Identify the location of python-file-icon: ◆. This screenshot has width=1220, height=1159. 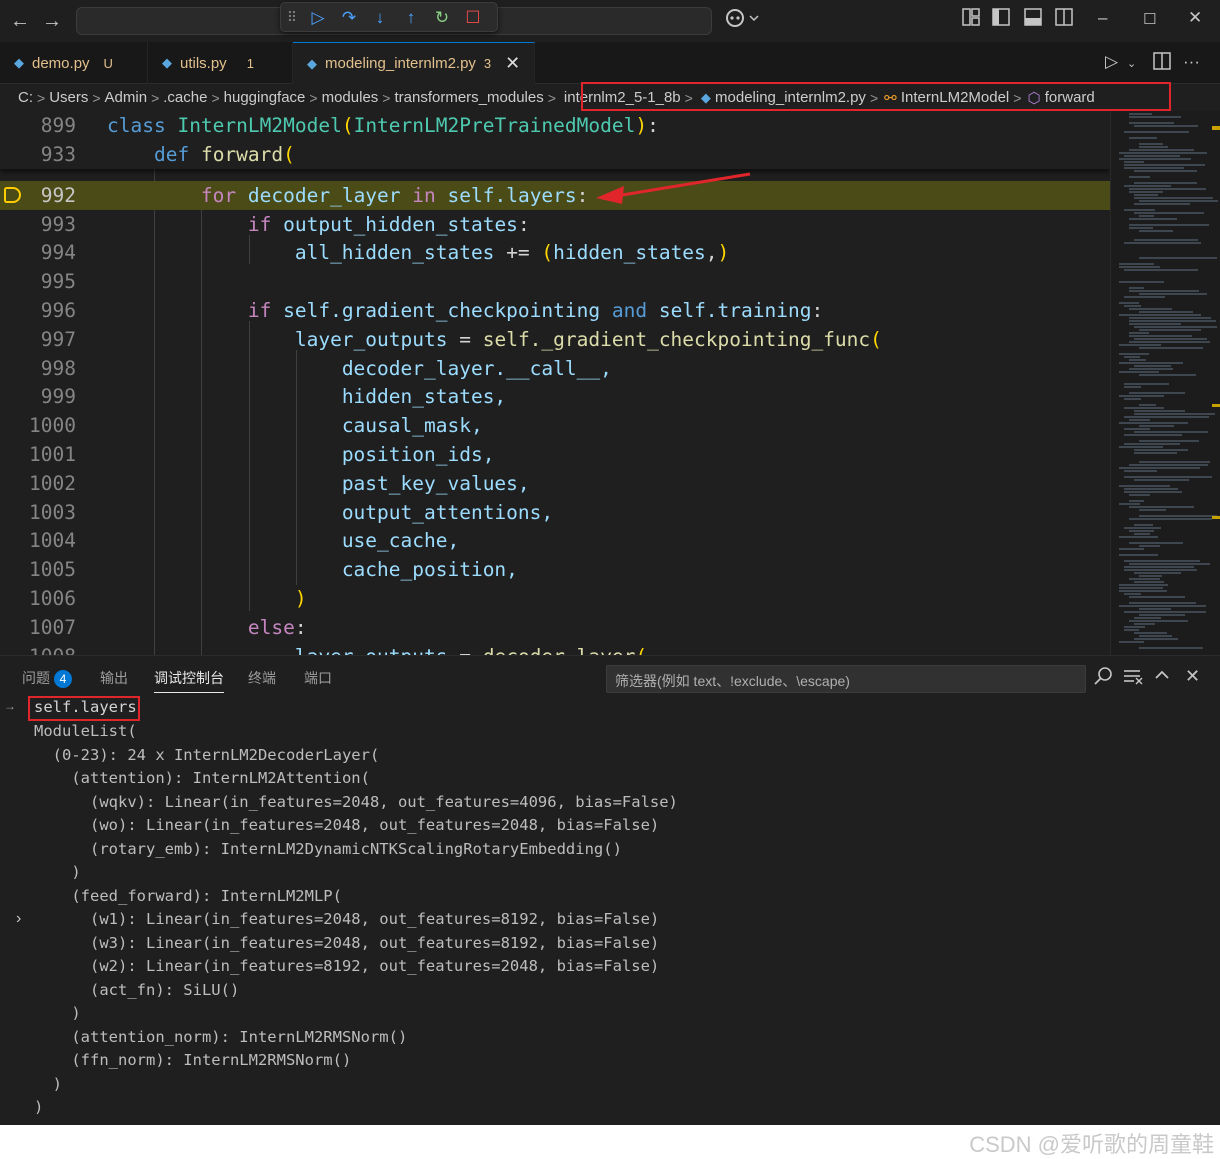
(19, 62).